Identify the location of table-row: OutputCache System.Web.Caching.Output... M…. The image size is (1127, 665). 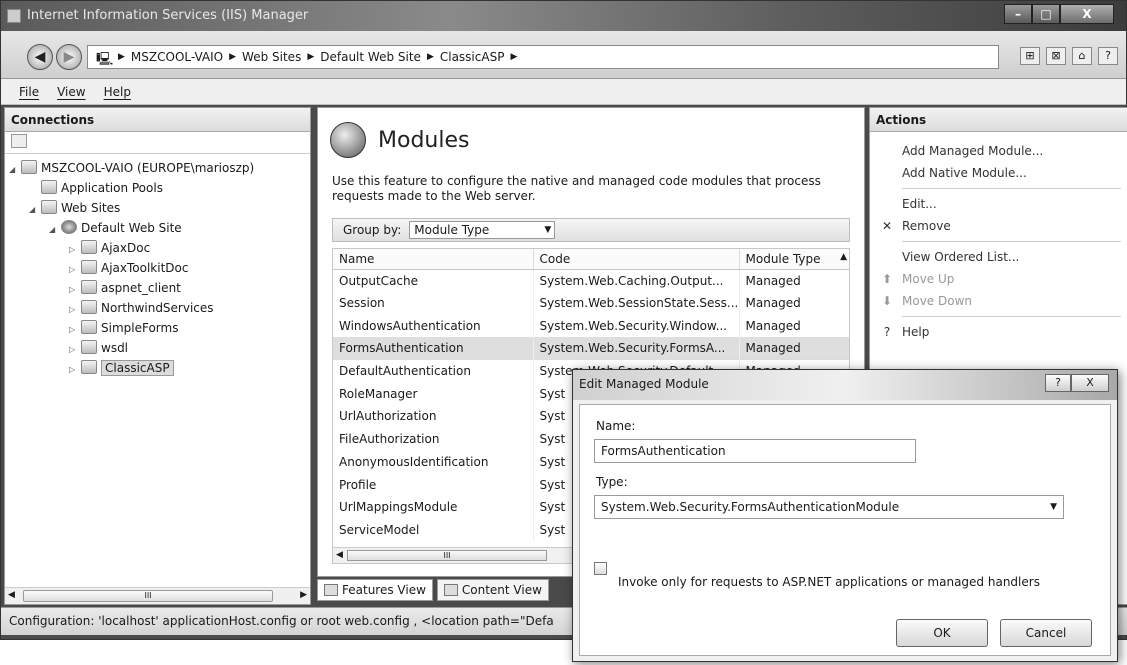
(591, 280).